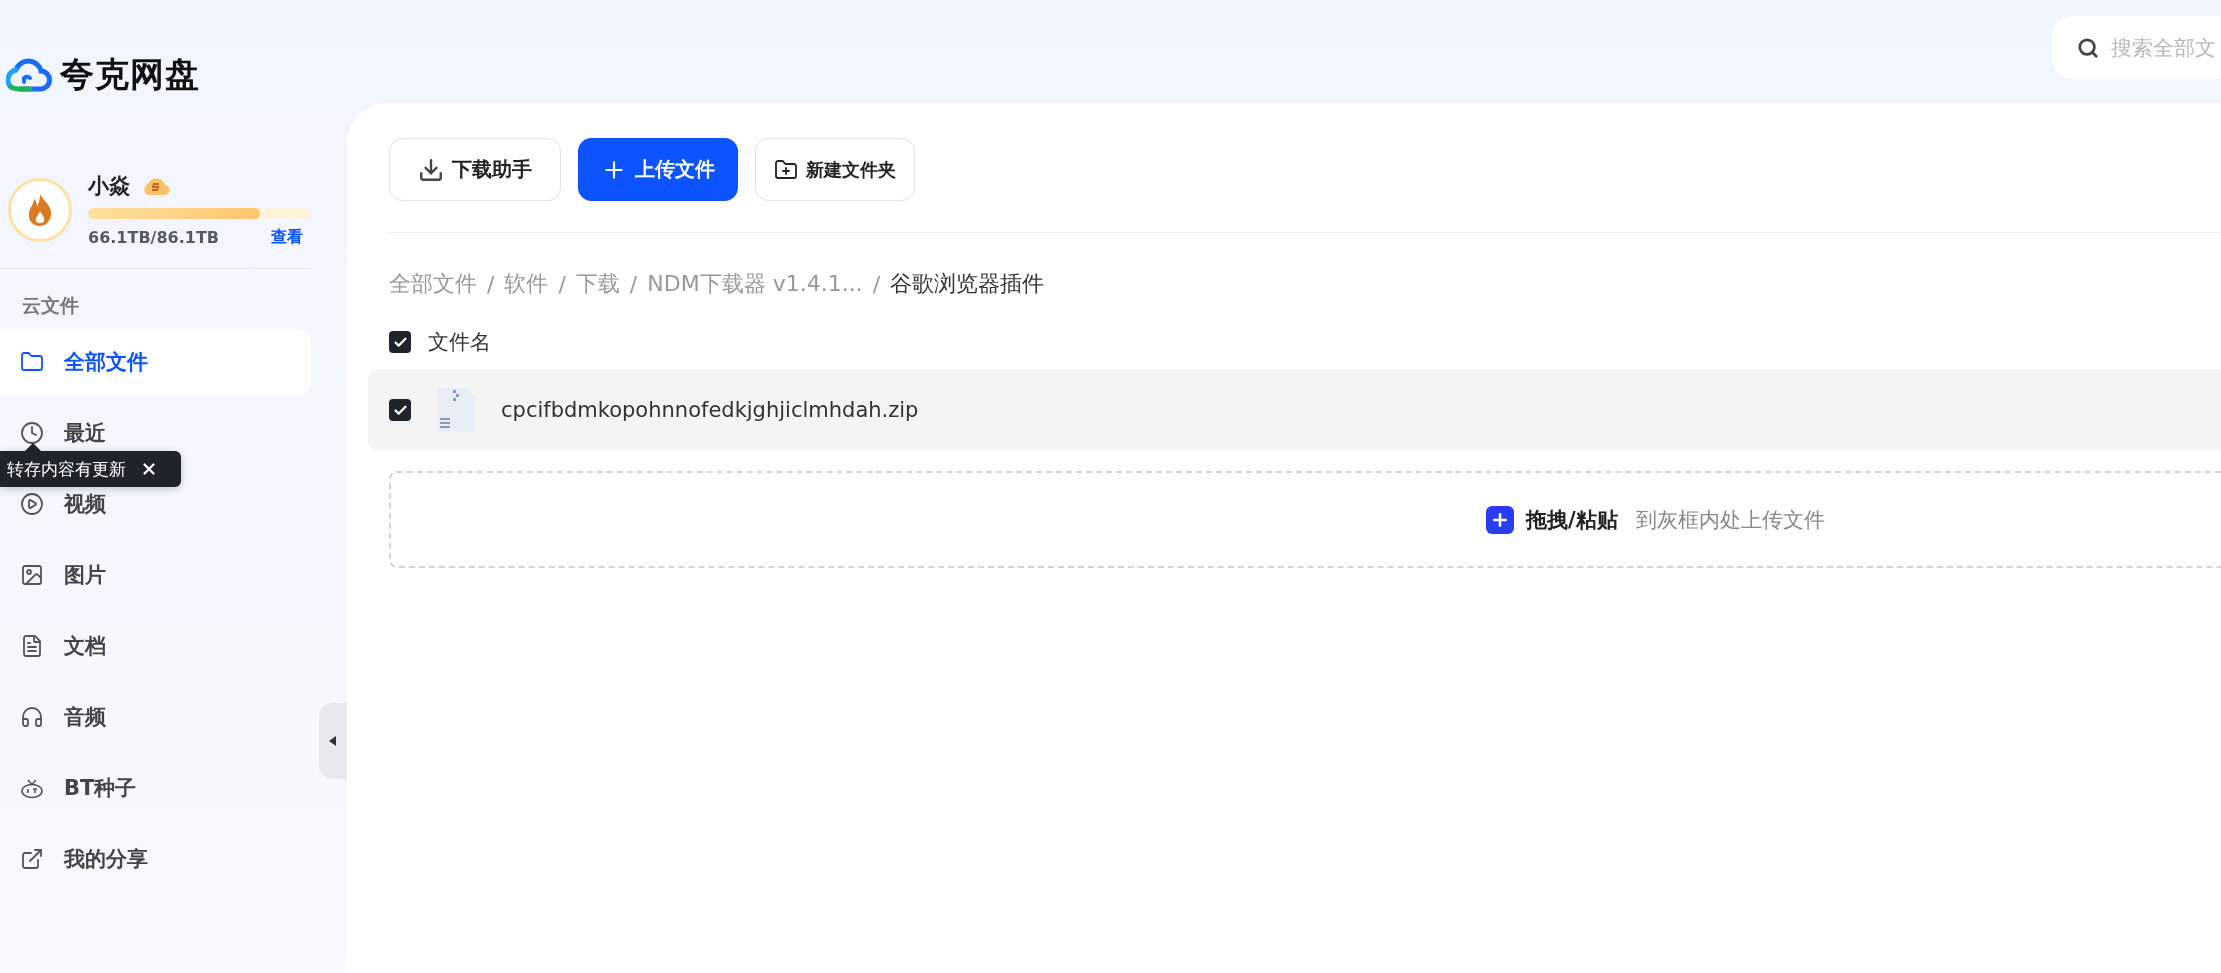 This screenshot has height=973, width=2221. Describe the element at coordinates (155, 362) in the screenshot. I see `sidebar-item: 全部文件` at that location.